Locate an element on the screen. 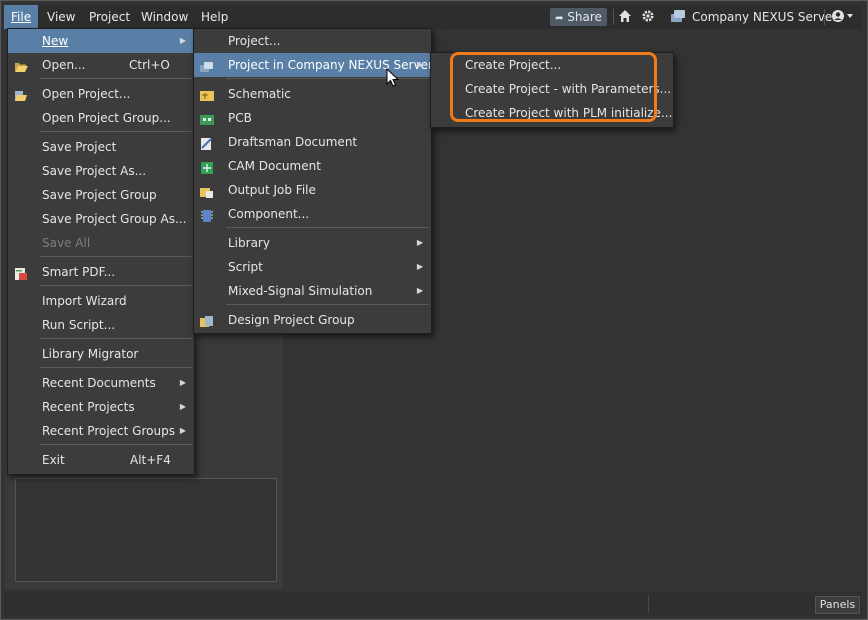  project-group-icon is located at coordinates (207, 320).